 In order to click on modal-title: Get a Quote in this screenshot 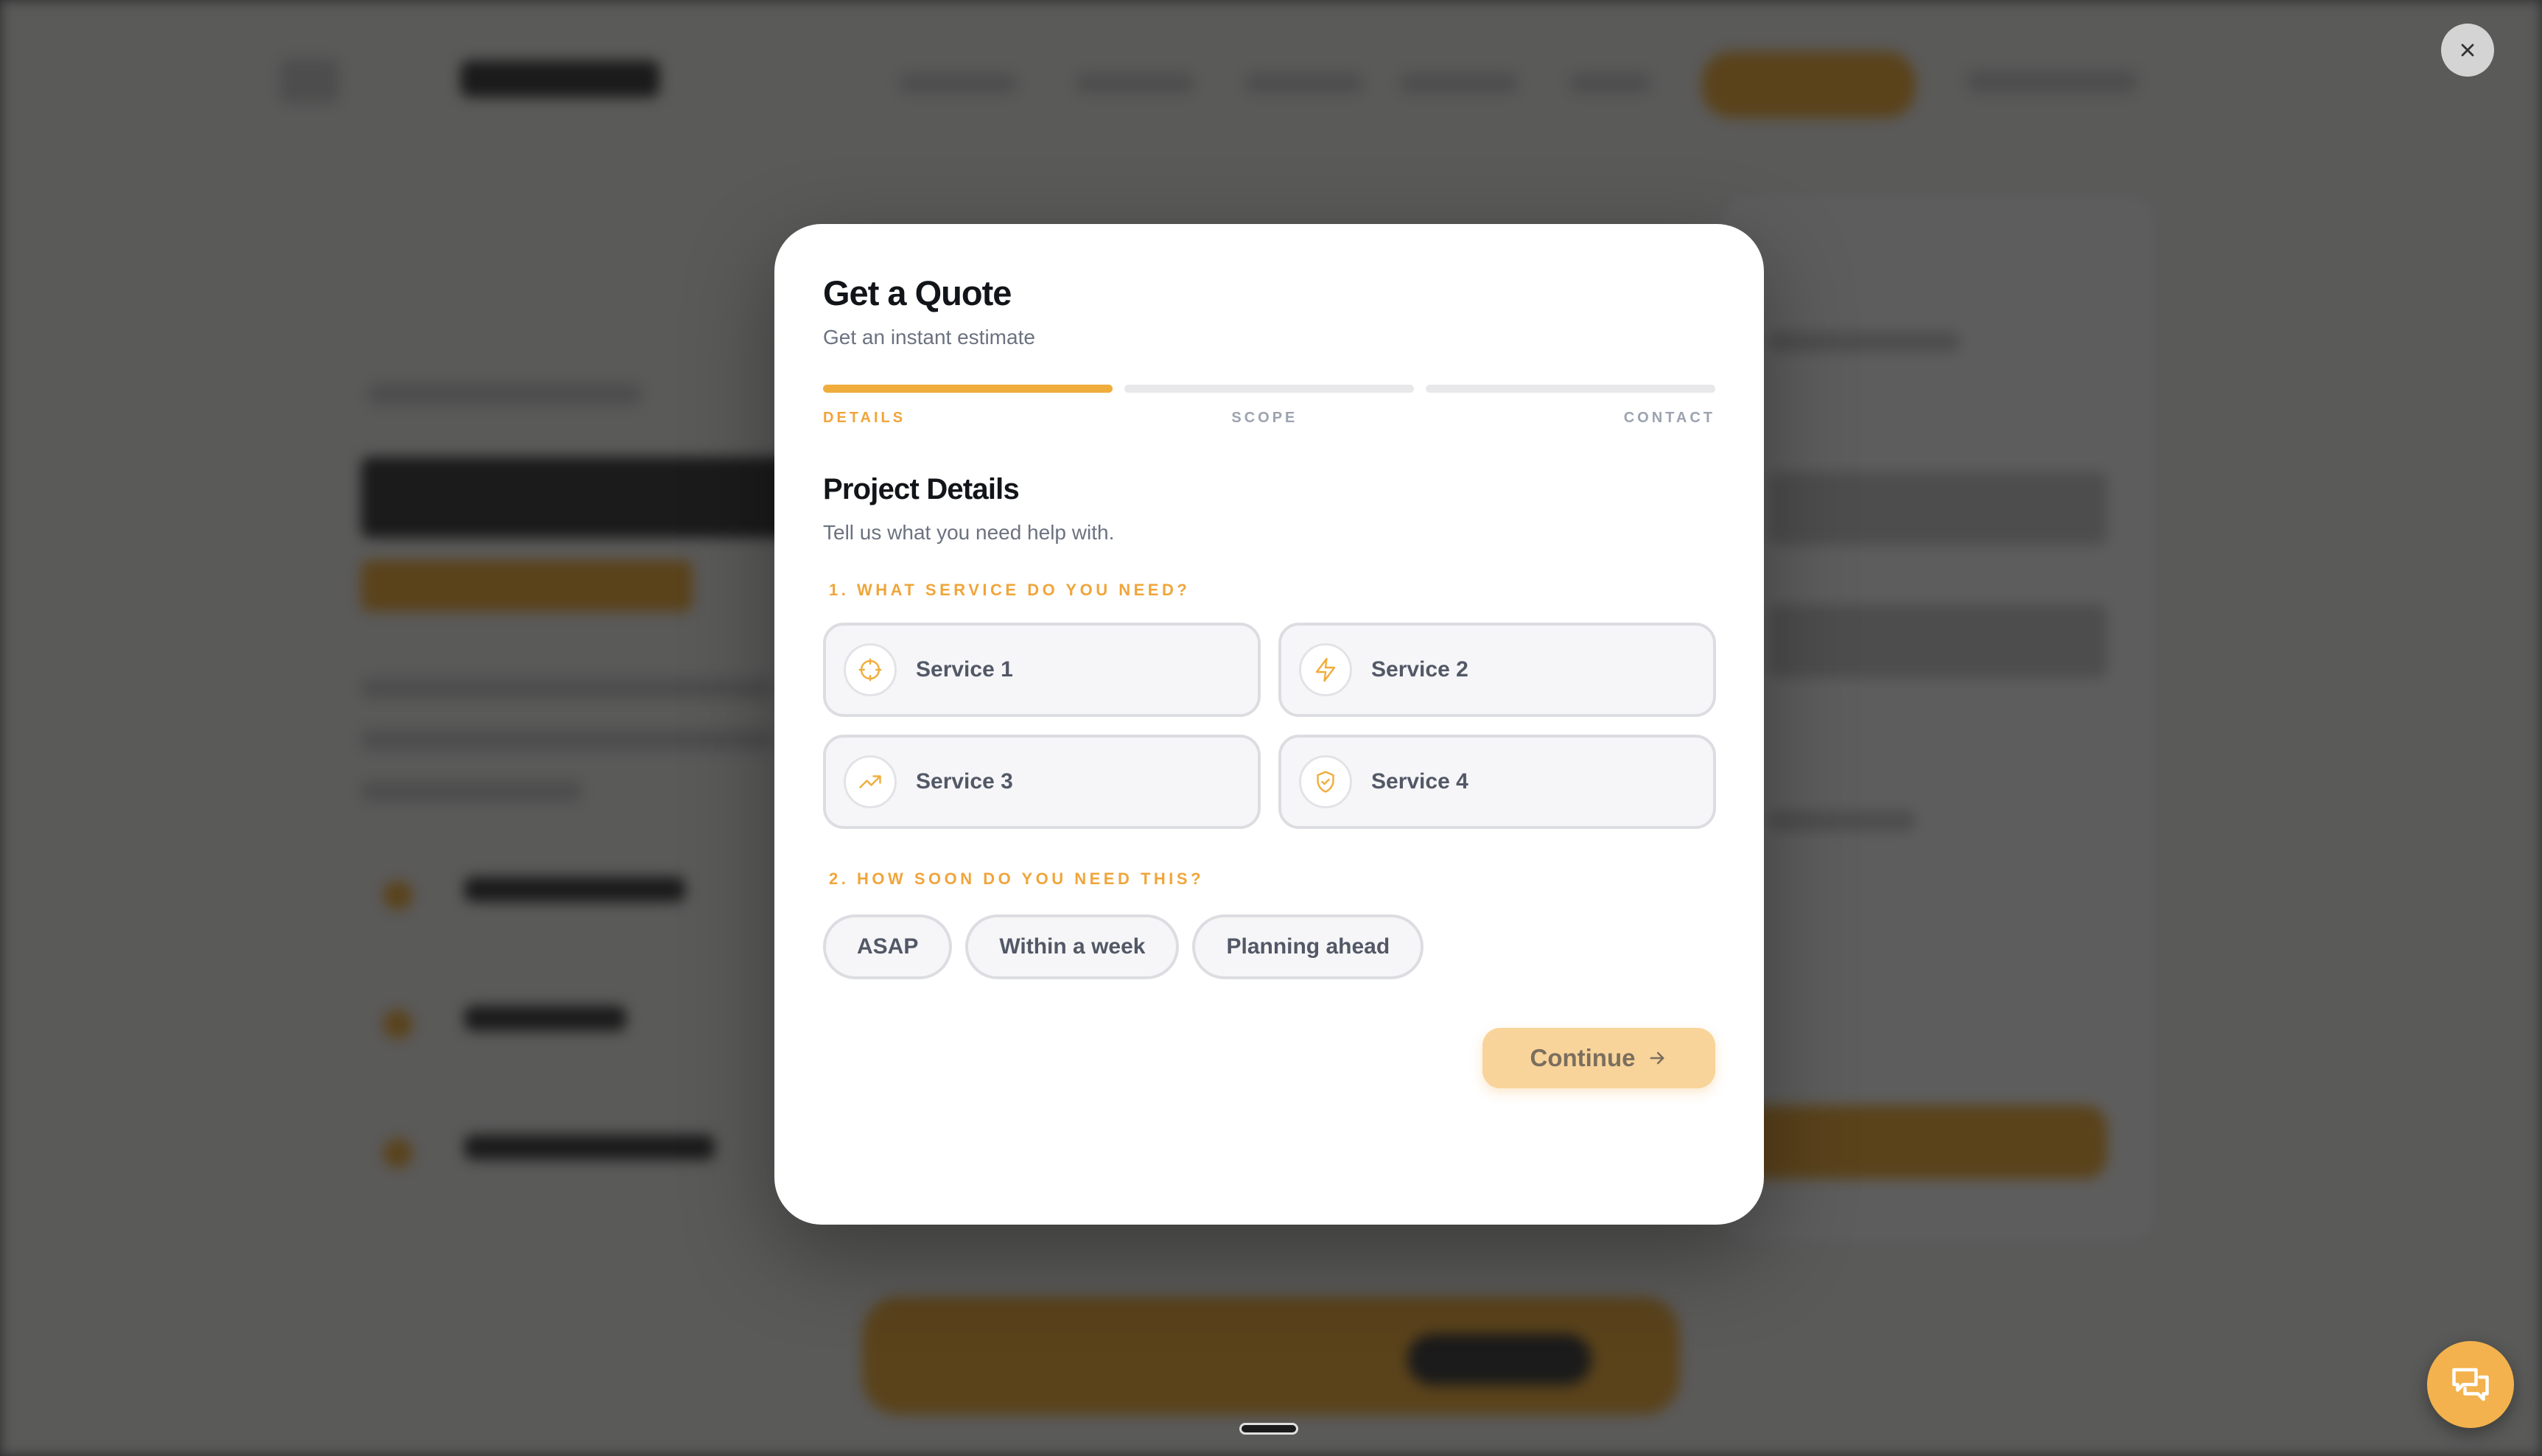, I will do `click(917, 292)`.